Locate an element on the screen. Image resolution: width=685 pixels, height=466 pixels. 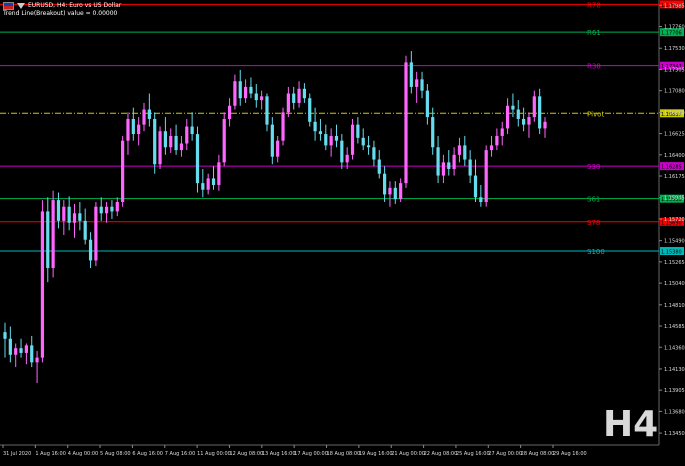
time-tick-label: 28 Aug 08:00 is located at coordinates (538, 454).